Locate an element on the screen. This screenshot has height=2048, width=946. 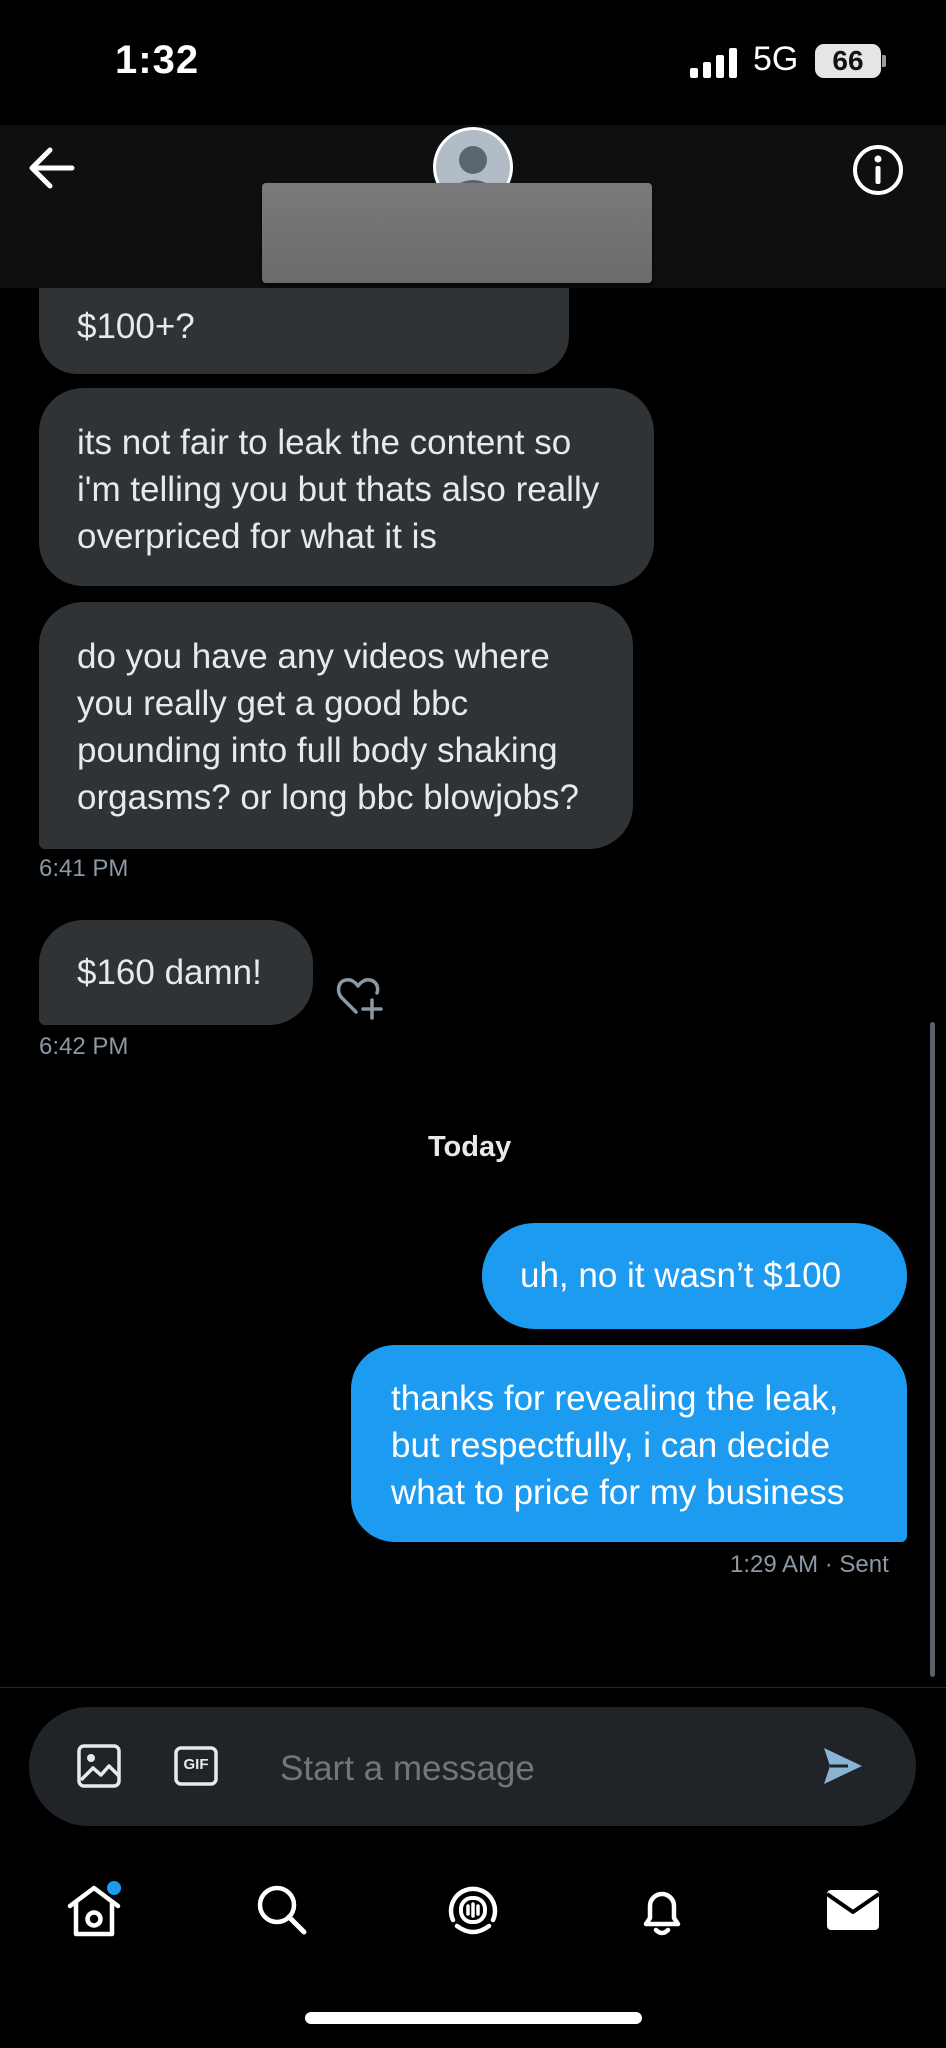
status-bar: 1:32 5G 66 is located at coordinates (473, 62).